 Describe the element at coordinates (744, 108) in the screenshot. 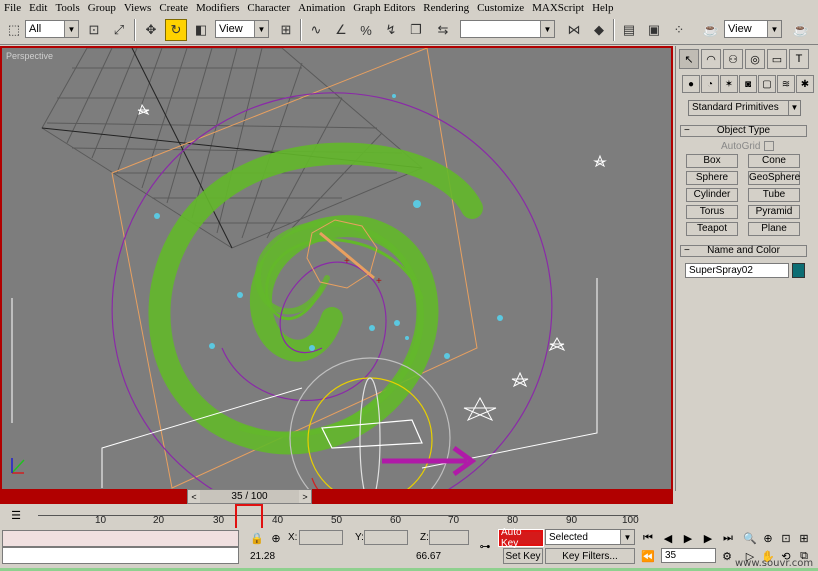

I see `category-dropdown: Standard Primitives ▼` at that location.